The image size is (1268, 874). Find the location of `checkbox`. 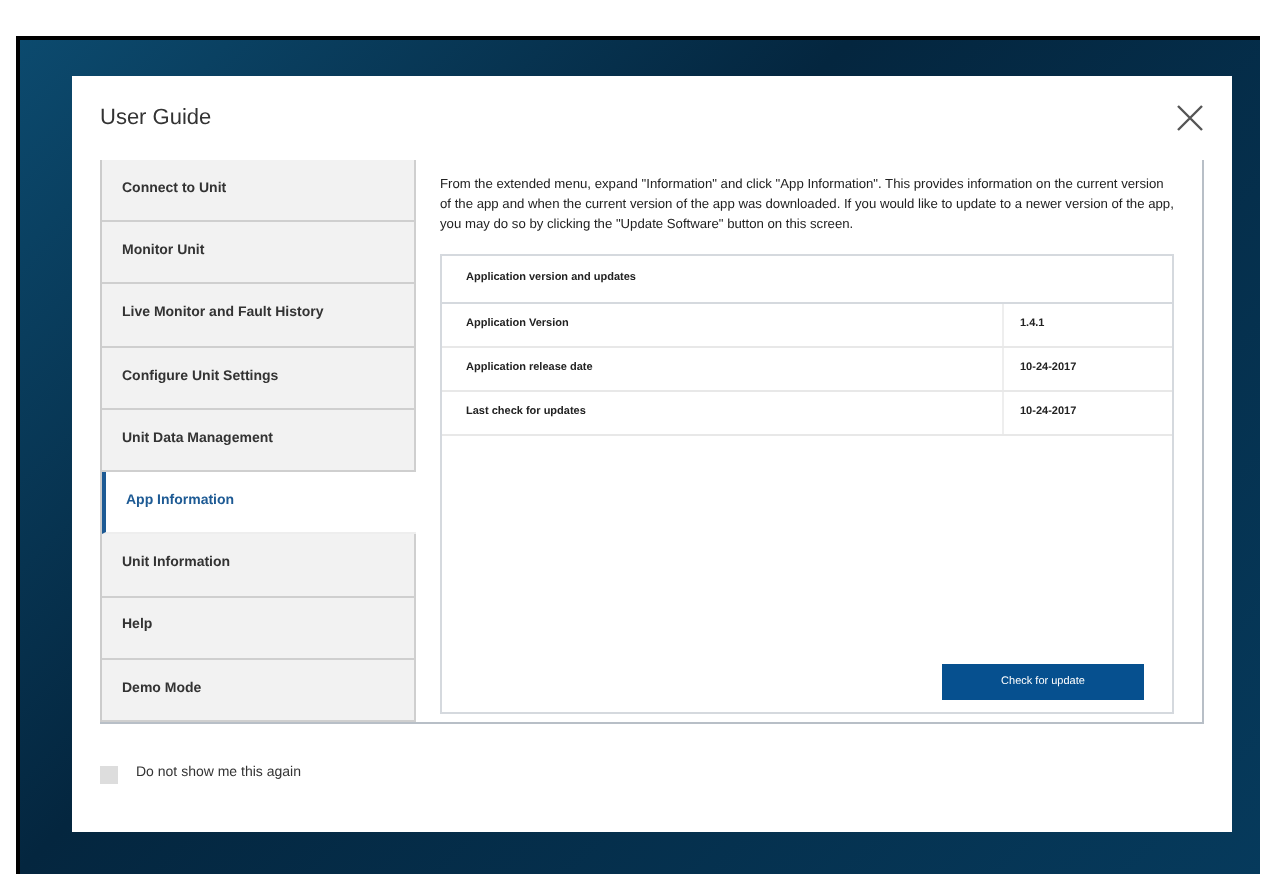

checkbox is located at coordinates (109, 774).